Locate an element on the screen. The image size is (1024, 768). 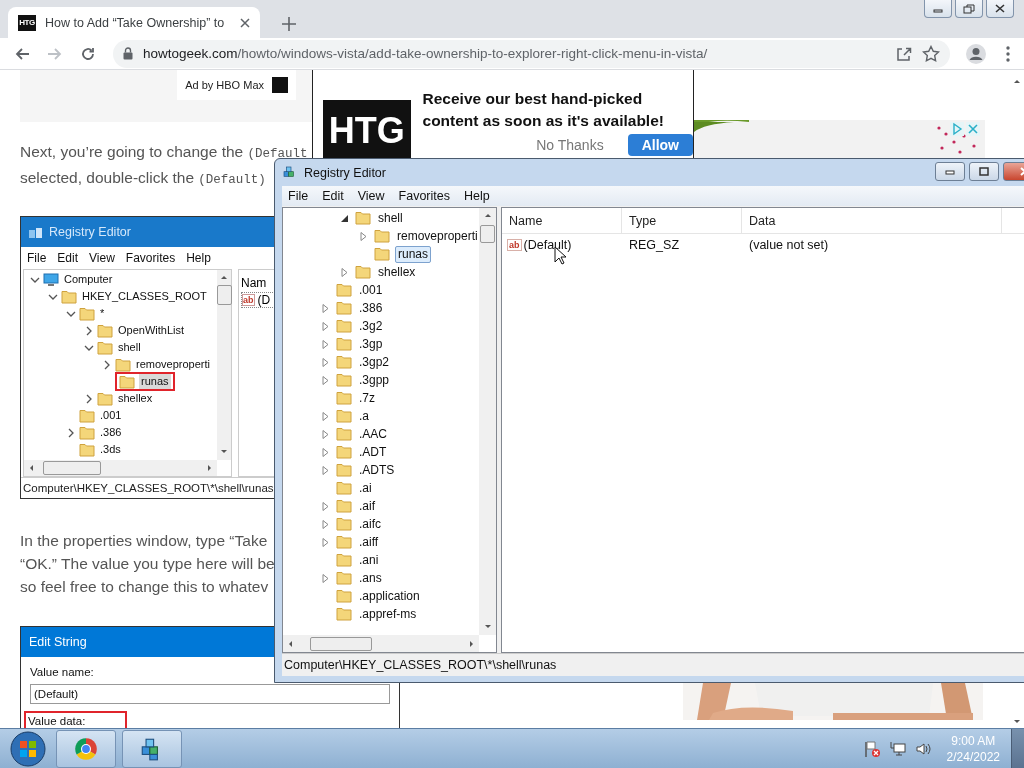
column-header: Nam is located at coordinates (254, 283).